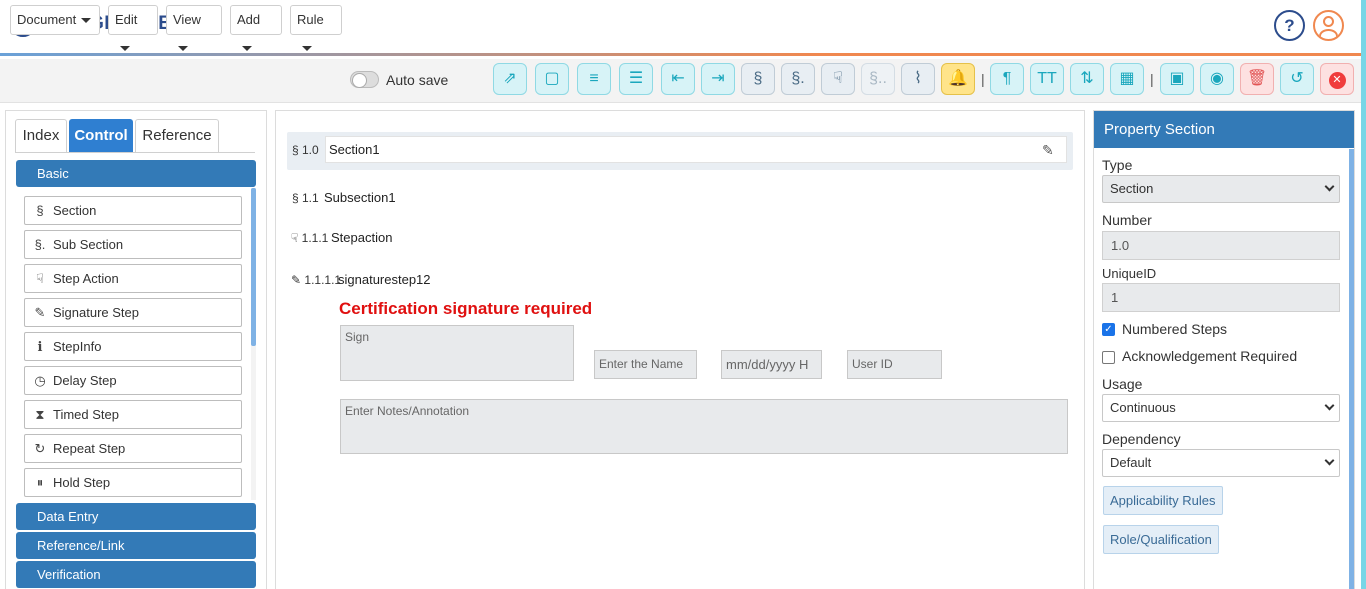  Describe the element at coordinates (552, 79) in the screenshot. I see `note-icon: ▢` at that location.